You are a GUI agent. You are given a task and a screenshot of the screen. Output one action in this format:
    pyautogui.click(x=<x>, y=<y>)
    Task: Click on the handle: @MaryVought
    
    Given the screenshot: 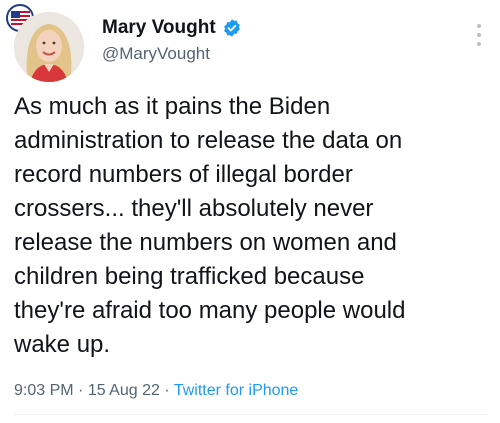 What is the action you would take?
    pyautogui.click(x=281, y=54)
    